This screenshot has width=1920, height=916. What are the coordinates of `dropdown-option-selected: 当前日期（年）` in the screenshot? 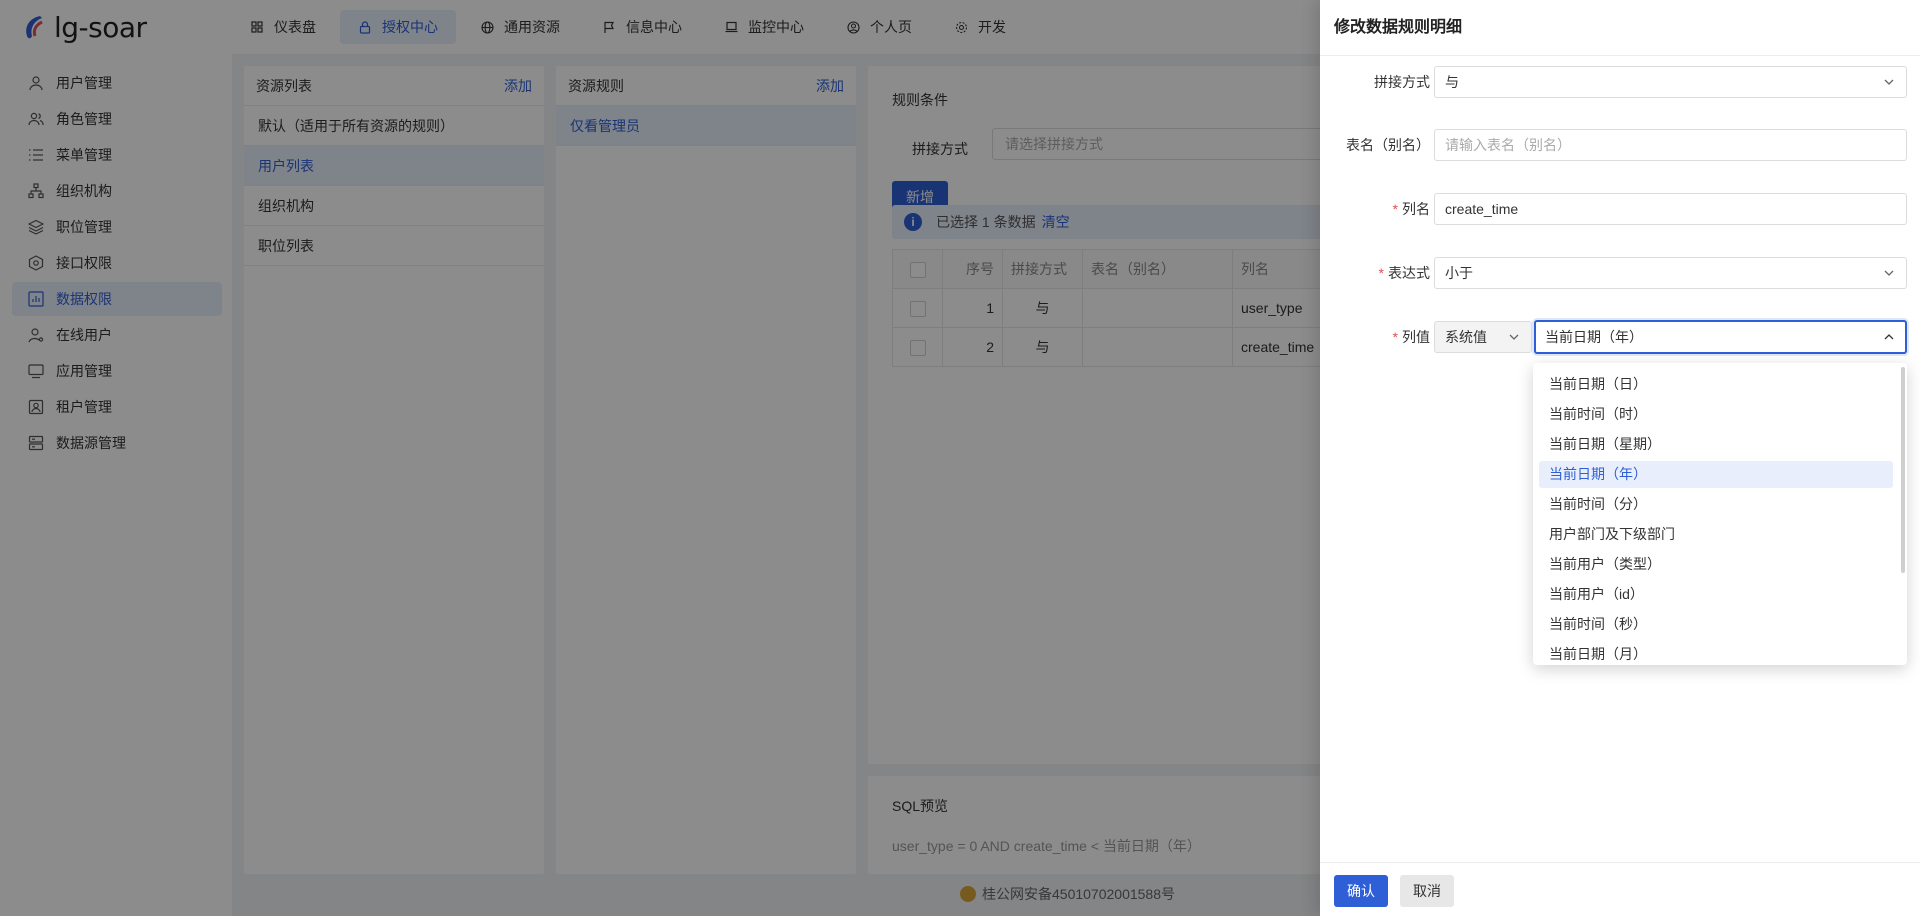 It's located at (1716, 474).